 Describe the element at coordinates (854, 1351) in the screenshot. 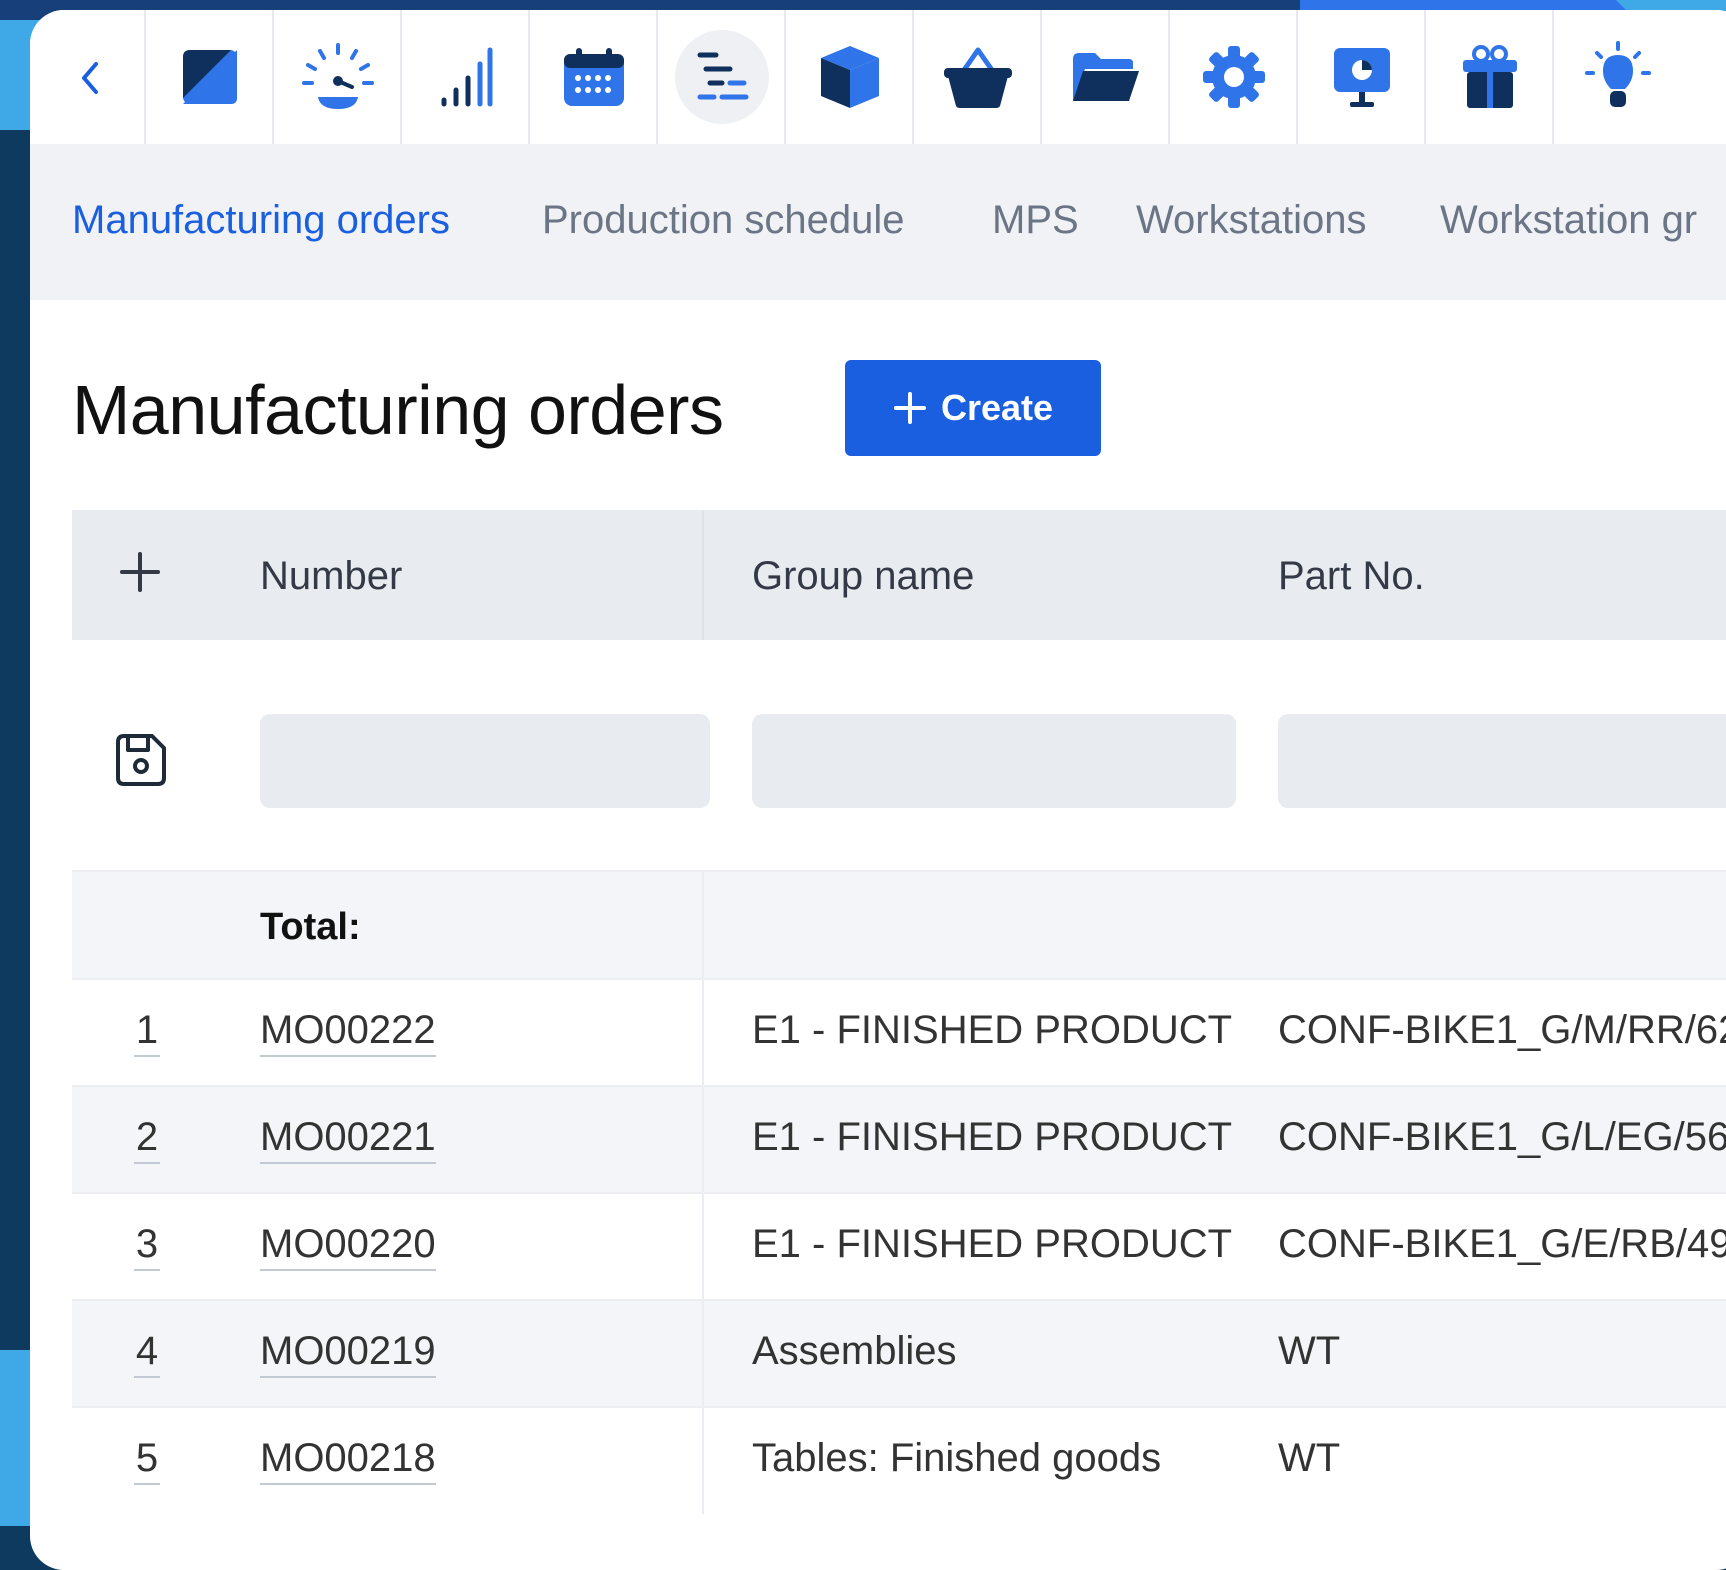

I see `group-name-cell: Assemblies` at that location.